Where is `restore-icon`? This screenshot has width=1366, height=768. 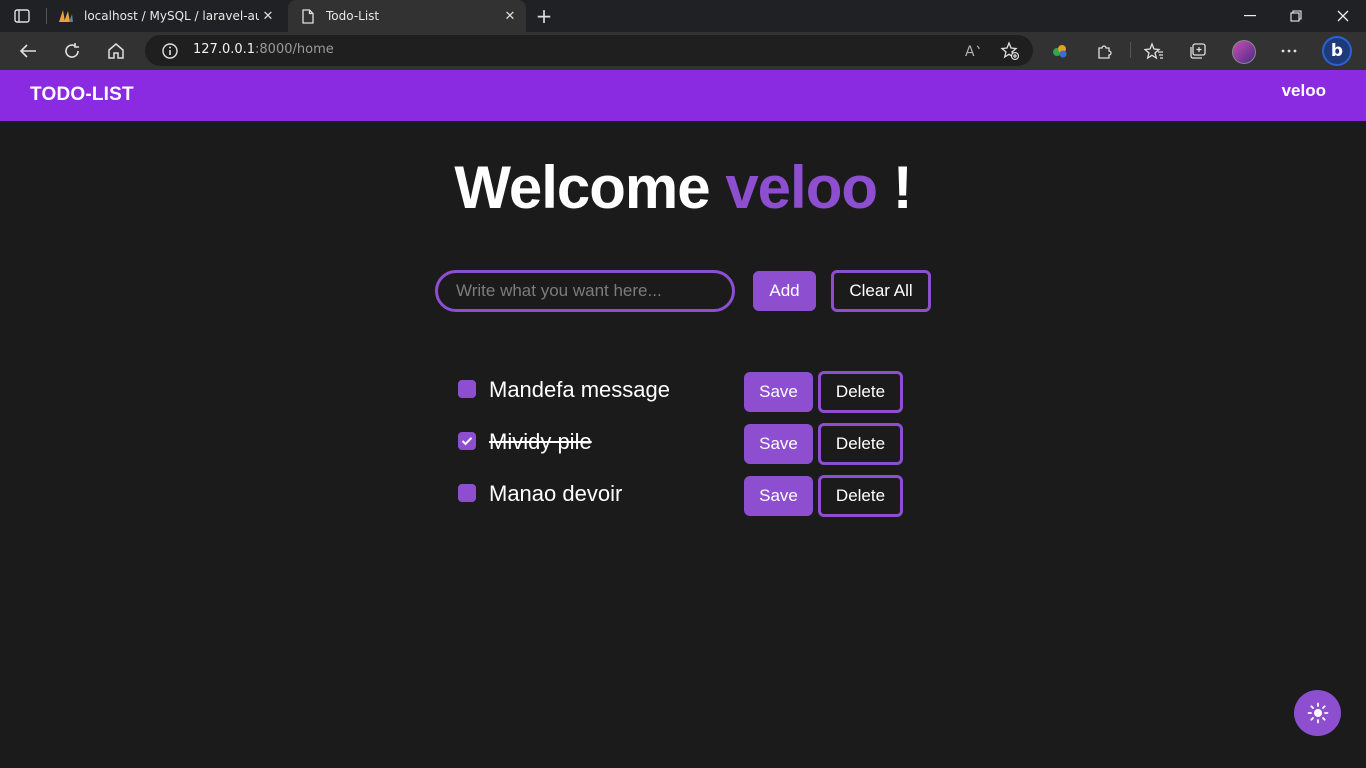
restore-icon is located at coordinates (1296, 16).